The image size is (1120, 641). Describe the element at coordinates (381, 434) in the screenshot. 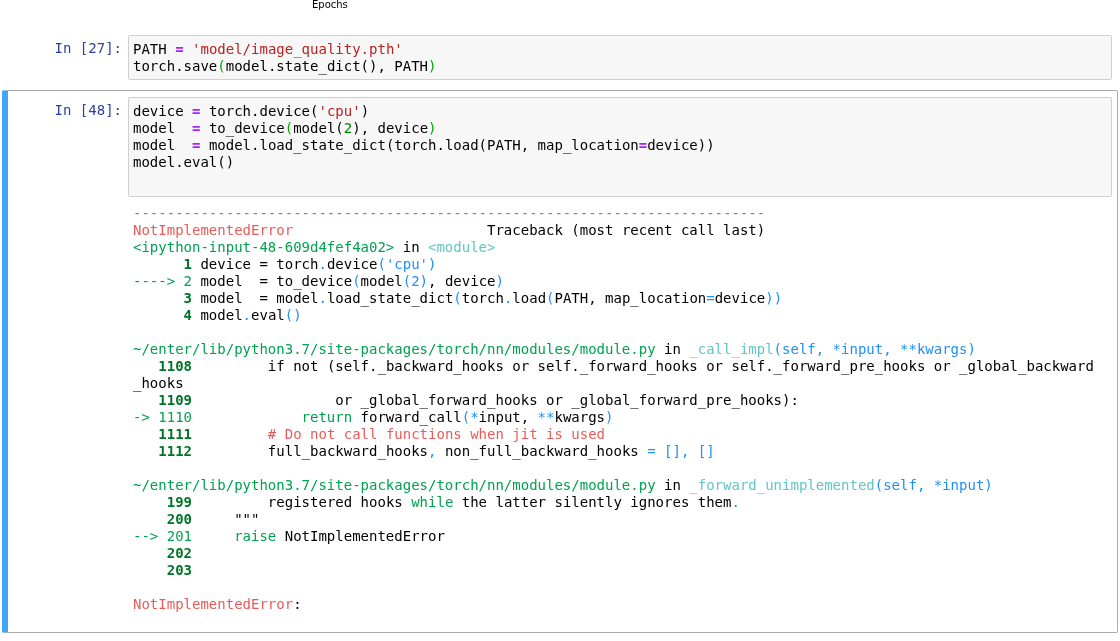

I see `traceback-line: 1111 # Do not call functions when jit is used` at that location.